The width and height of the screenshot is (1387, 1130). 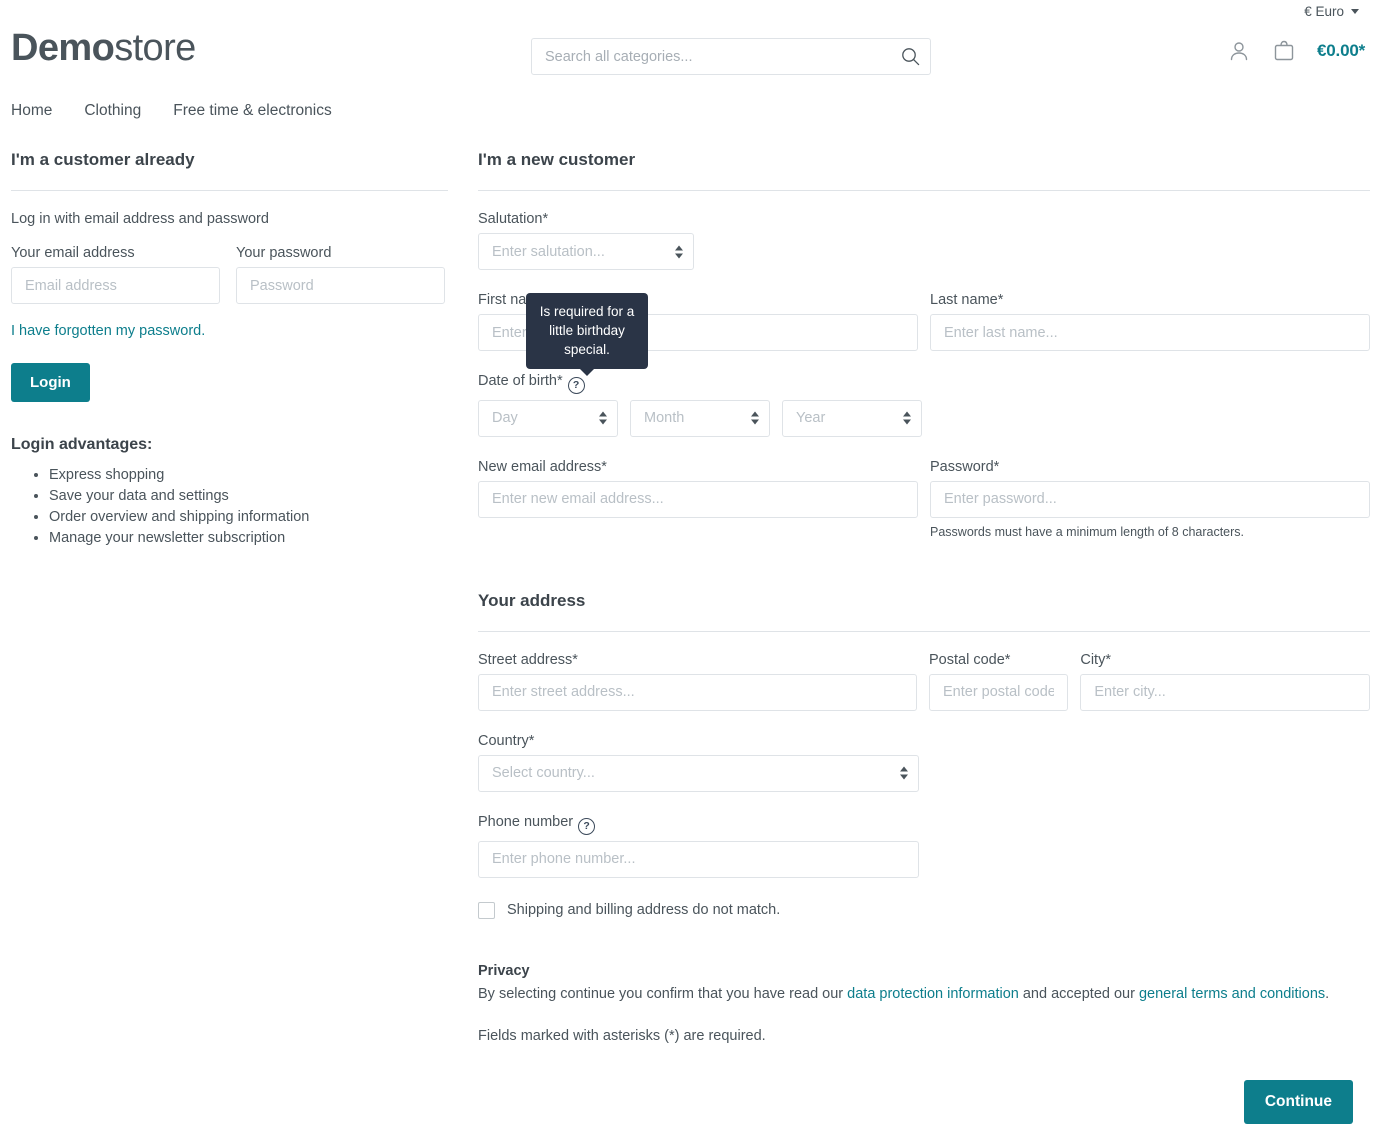 I want to click on city-field-group: City*, so click(x=1225, y=681).